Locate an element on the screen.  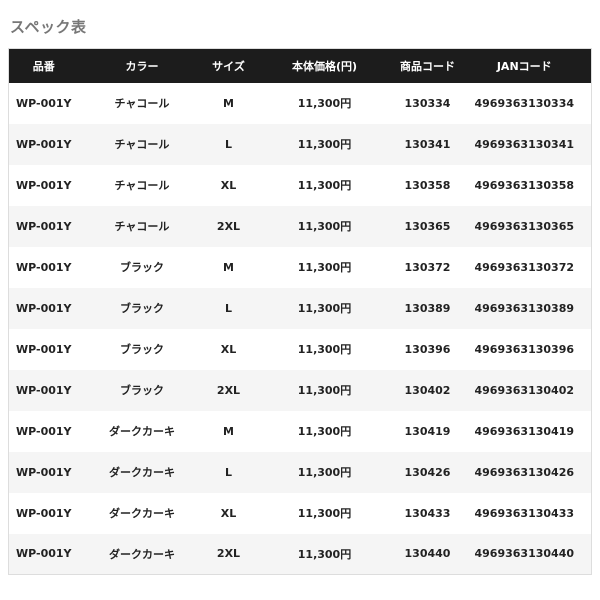
item-code-cell: 130341 is located at coordinates (427, 144).